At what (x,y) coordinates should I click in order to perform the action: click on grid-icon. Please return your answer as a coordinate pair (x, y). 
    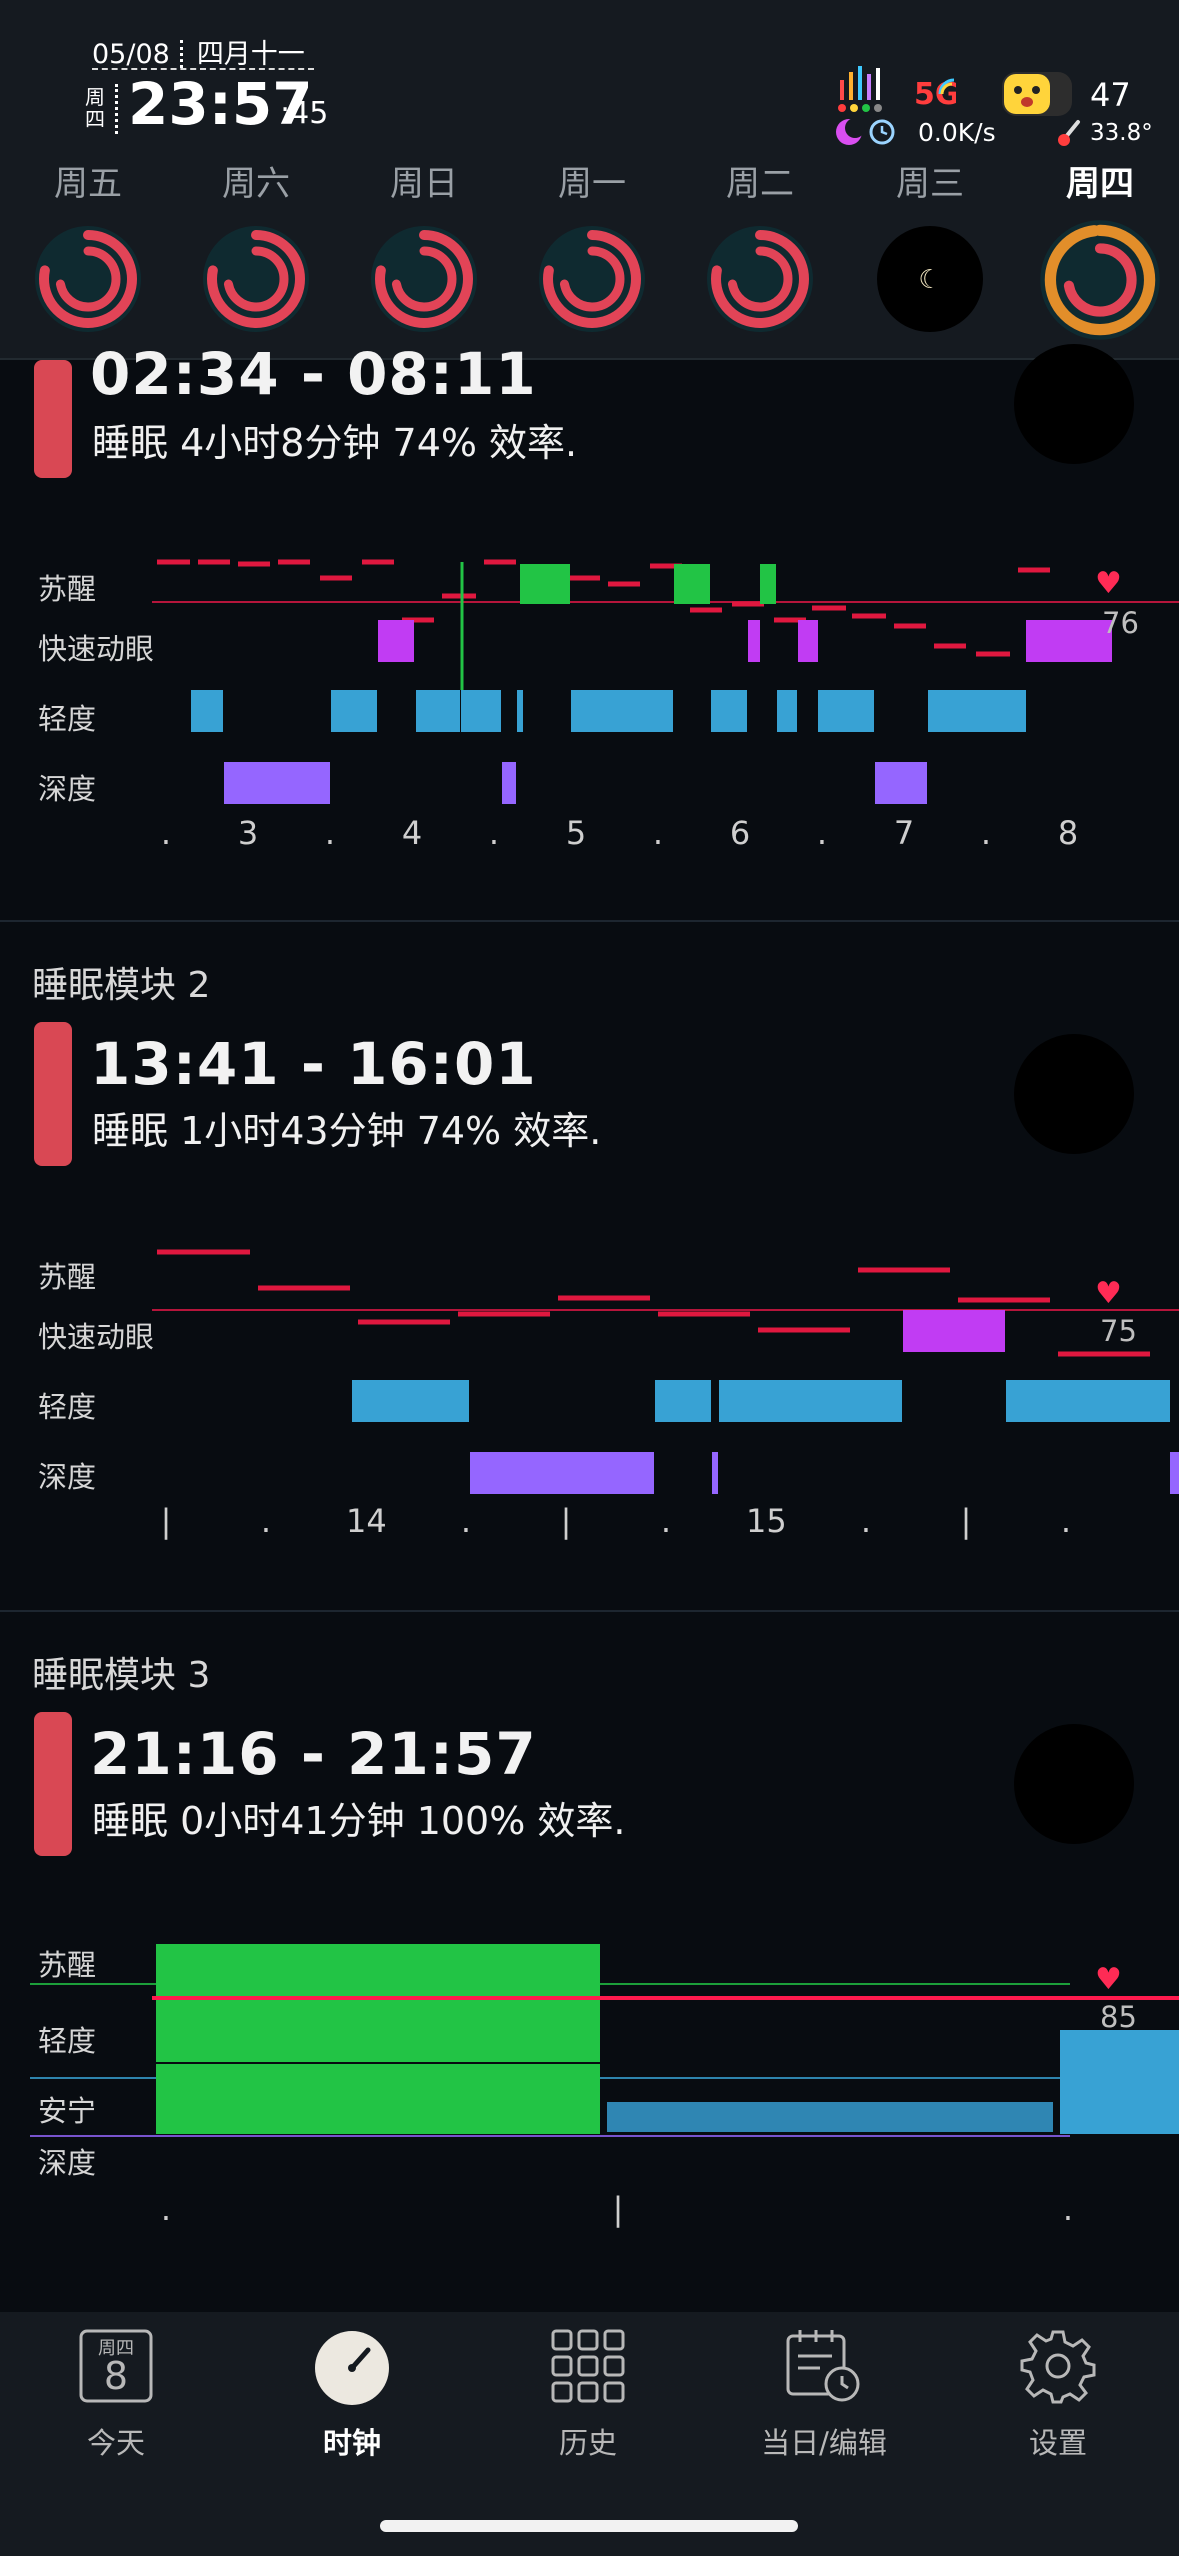
    Looking at the image, I should click on (588, 2366).